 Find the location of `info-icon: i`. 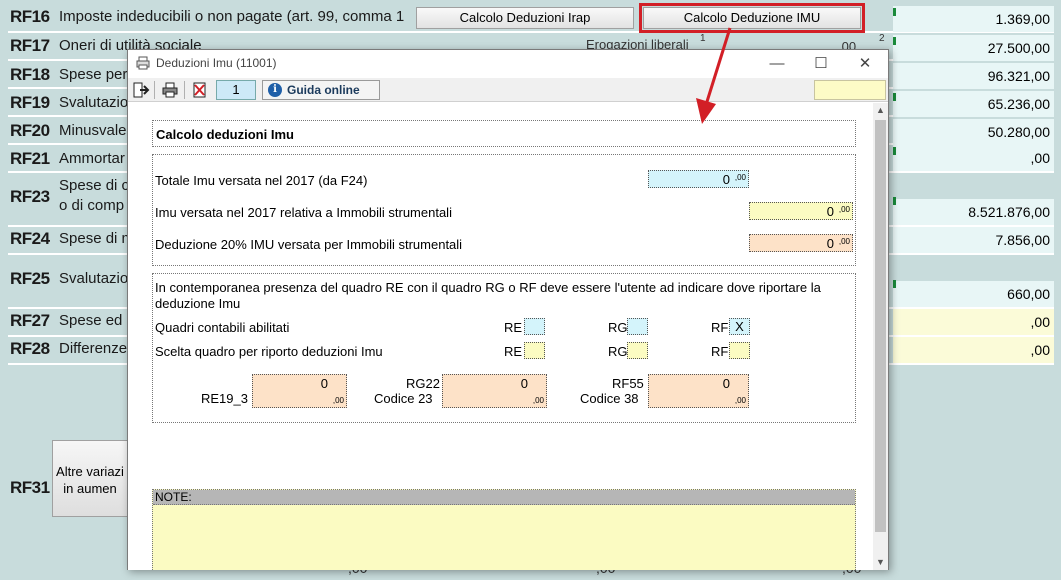

info-icon: i is located at coordinates (275, 90).